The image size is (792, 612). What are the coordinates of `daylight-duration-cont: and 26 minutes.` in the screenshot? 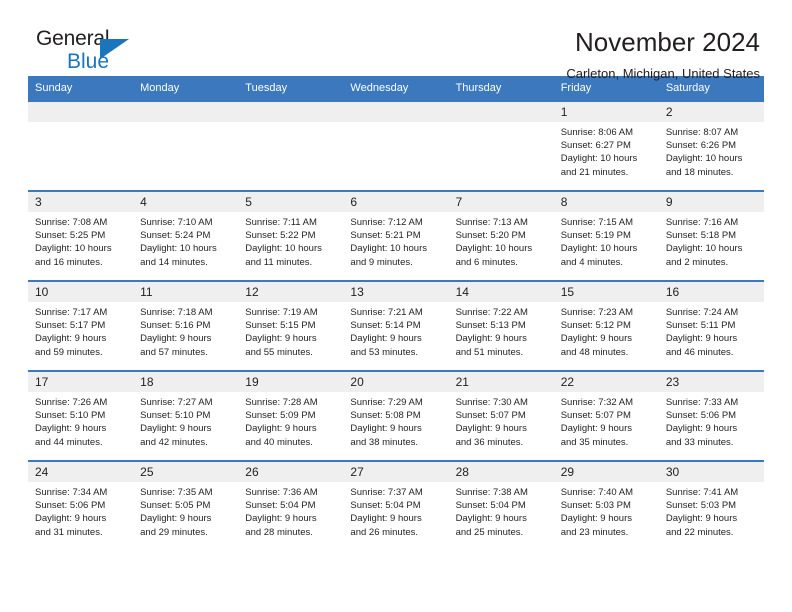 It's located at (384, 532).